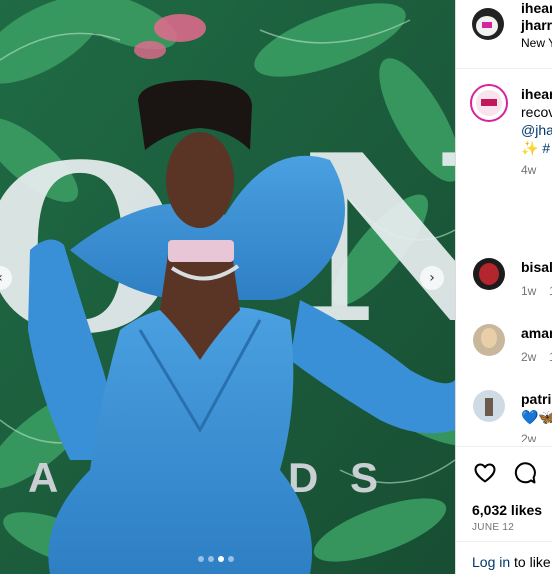 The image size is (552, 574). What do you see at coordinates (536, 25) in the screenshot?
I see `author-collab: jharr` at bounding box center [536, 25].